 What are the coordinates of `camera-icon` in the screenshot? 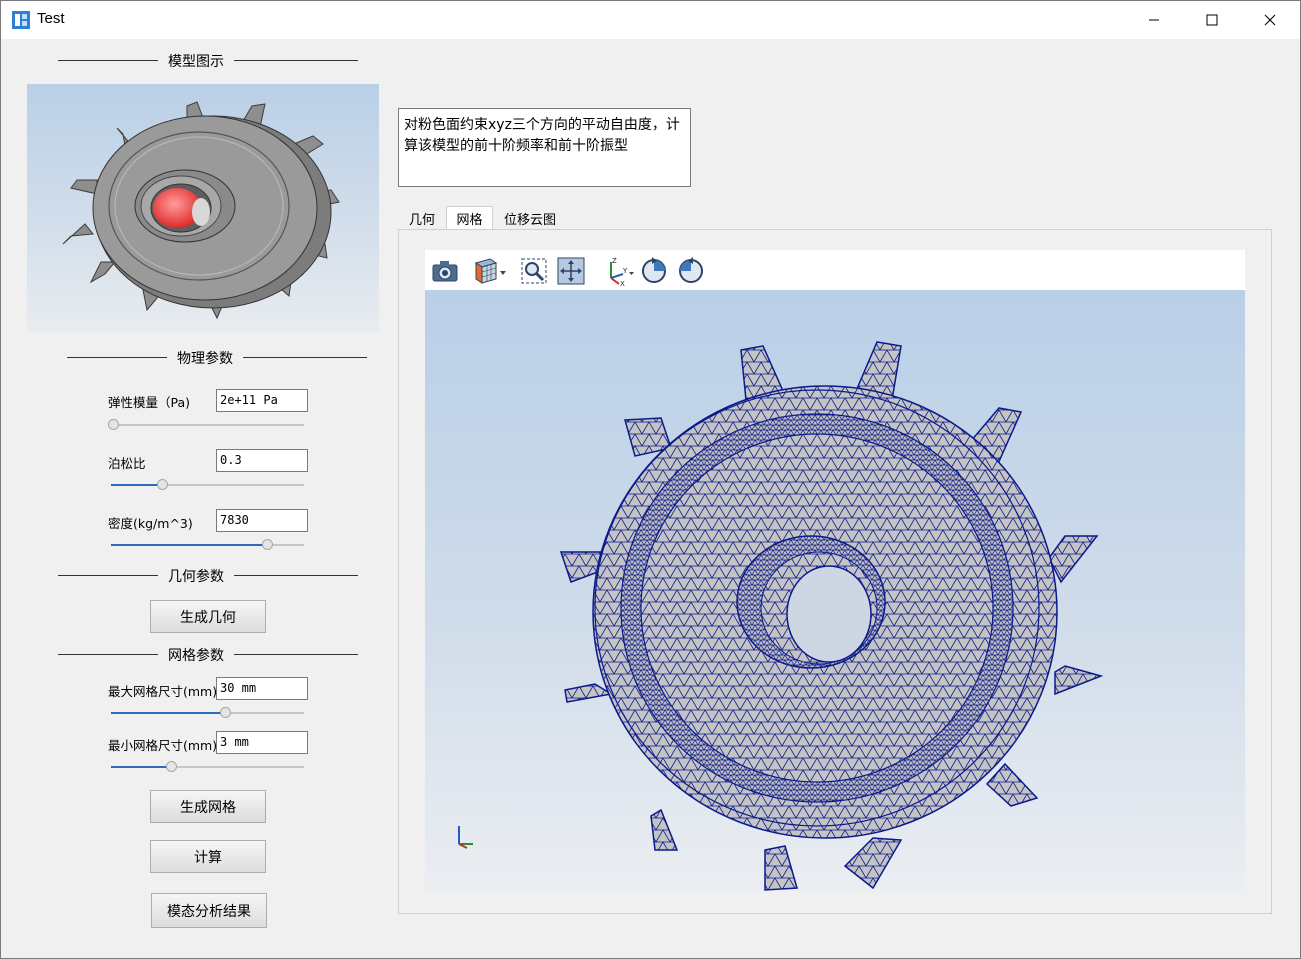 It's located at (445, 271).